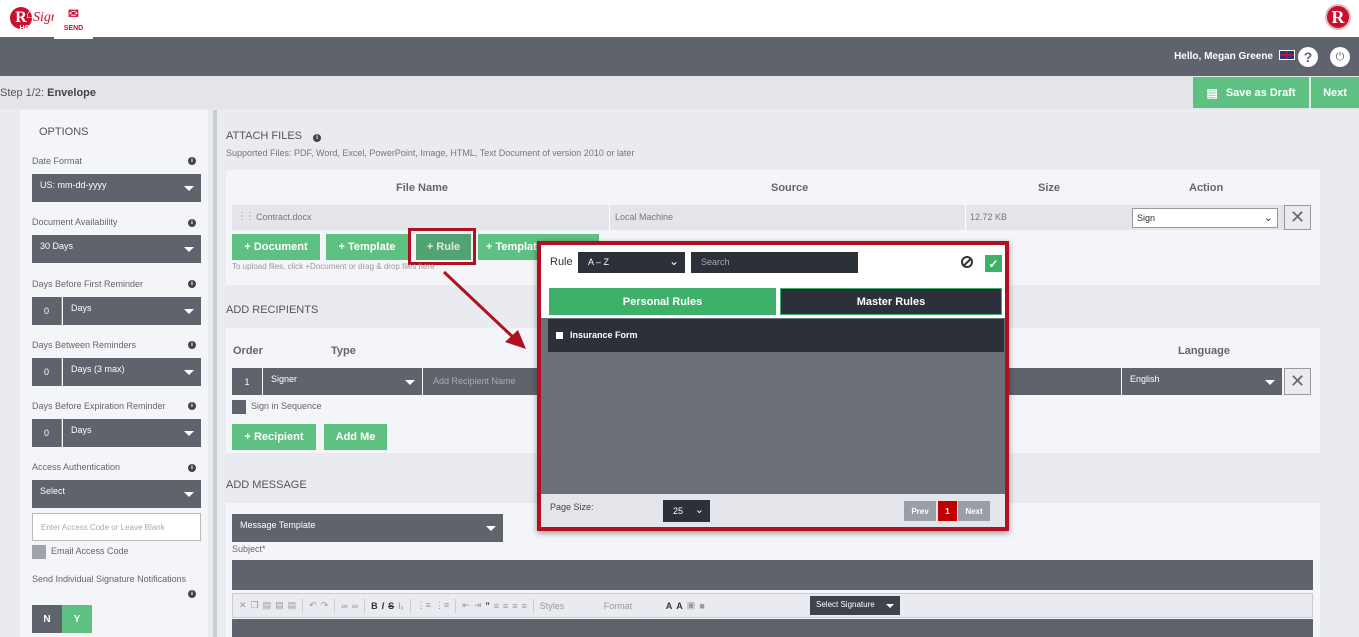 The image size is (1359, 637). I want to click on rule-item-label: Insurance Form, so click(604, 335).